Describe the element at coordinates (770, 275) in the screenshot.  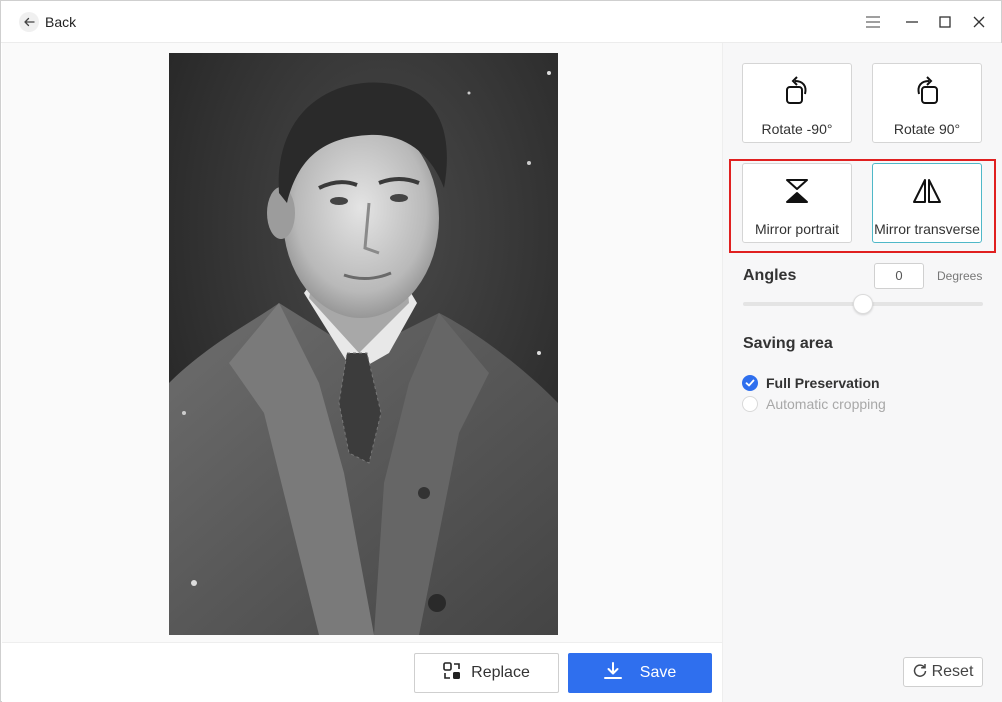
I see `angles-label: Angles` at that location.